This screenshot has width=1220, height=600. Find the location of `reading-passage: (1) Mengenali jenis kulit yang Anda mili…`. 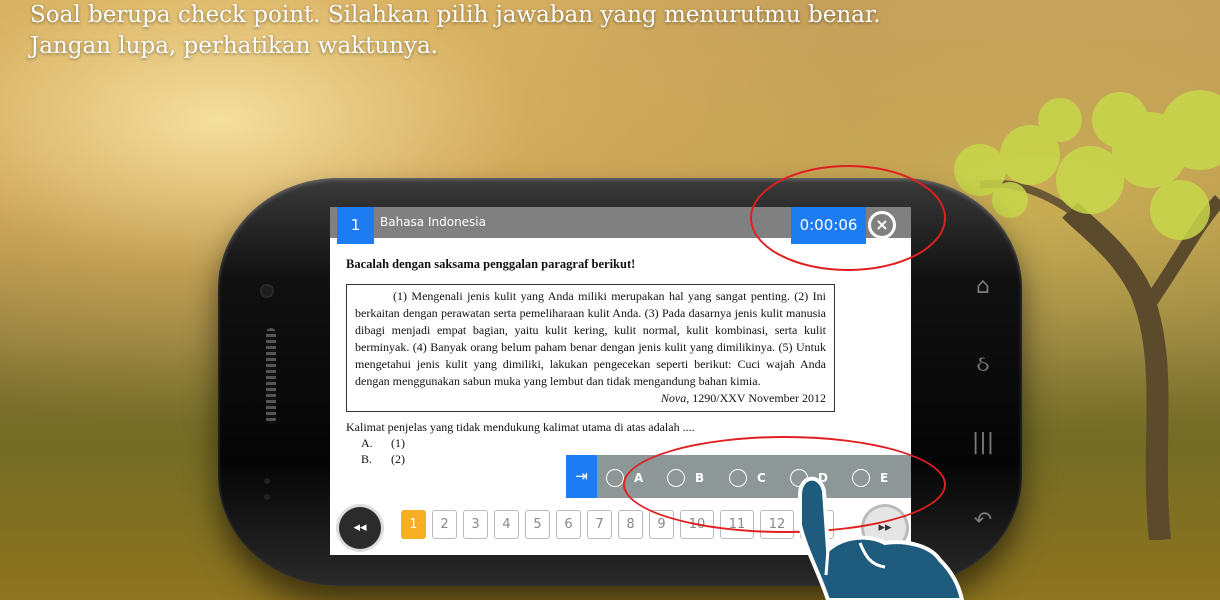

reading-passage: (1) Mengenali jenis kulit yang Anda mili… is located at coordinates (590, 348).